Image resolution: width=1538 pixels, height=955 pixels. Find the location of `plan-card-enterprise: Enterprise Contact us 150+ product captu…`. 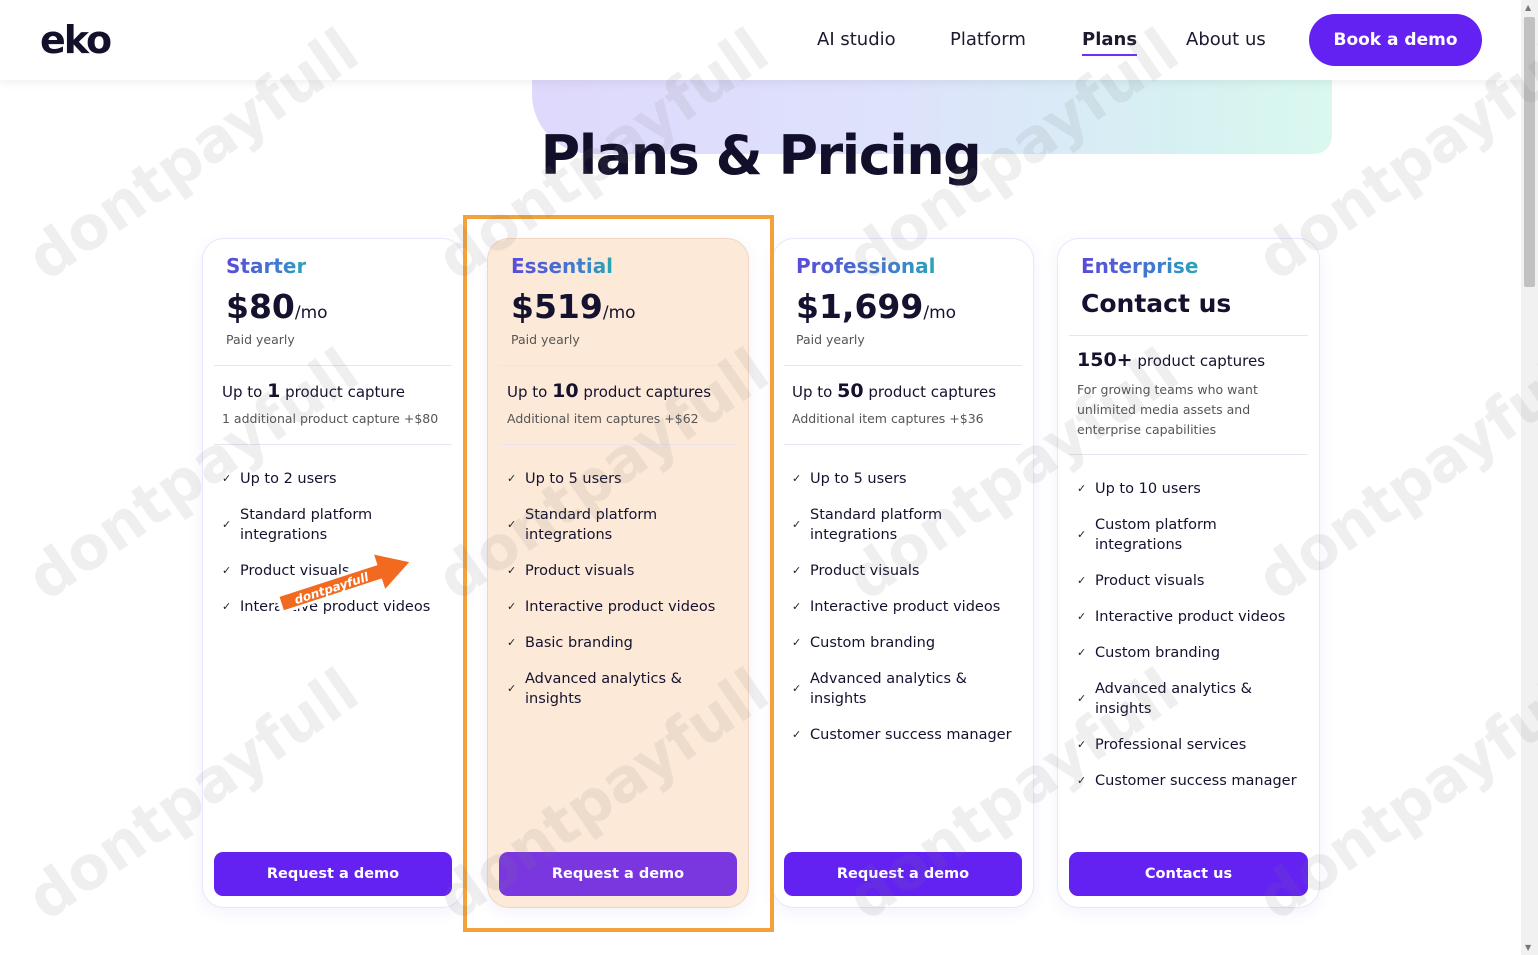

plan-card-enterprise: Enterprise Contact us 150+ product captu… is located at coordinates (1188, 573).